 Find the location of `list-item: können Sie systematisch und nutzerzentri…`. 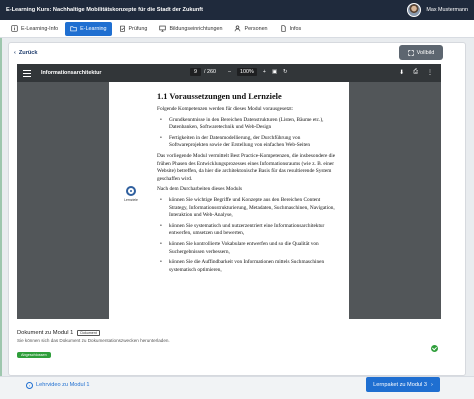

list-item: können Sie systematisch und nutzerzentri… is located at coordinates (247, 230).